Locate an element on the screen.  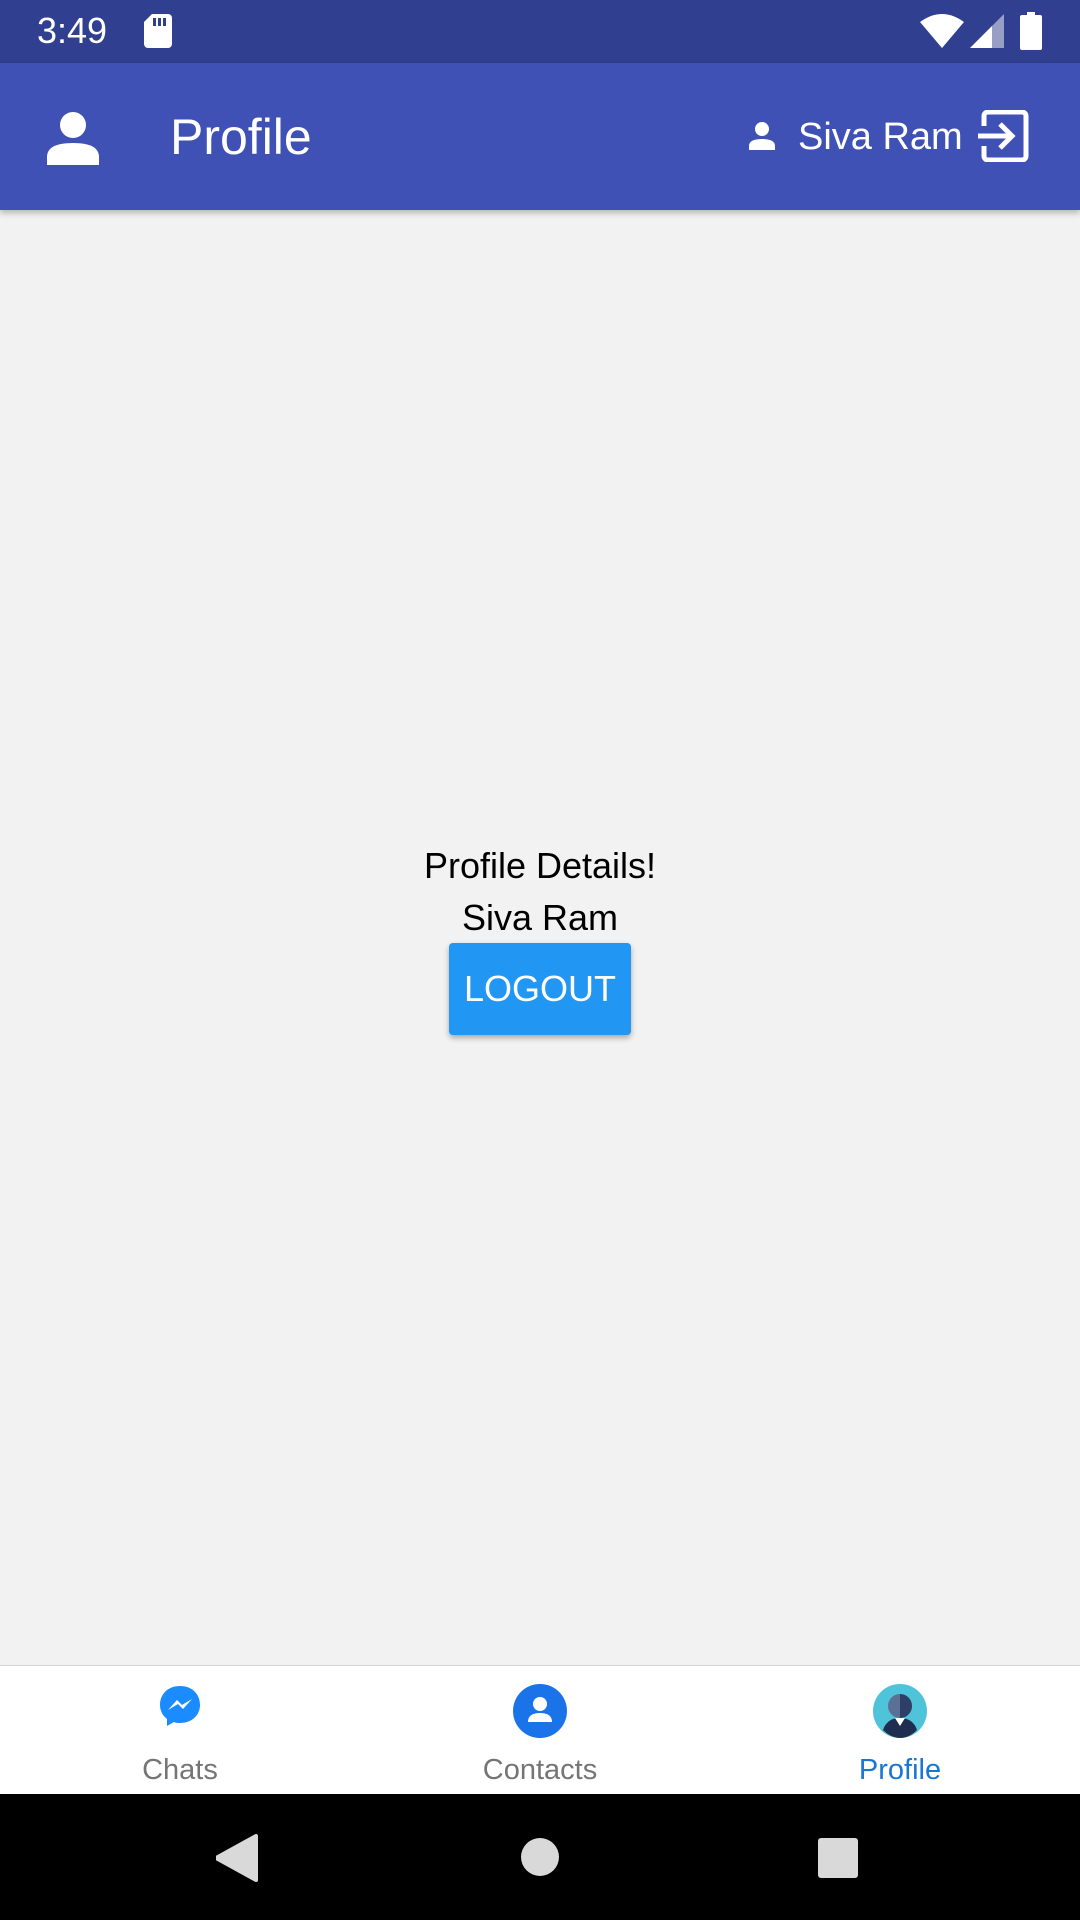
home-icon is located at coordinates (540, 1857).